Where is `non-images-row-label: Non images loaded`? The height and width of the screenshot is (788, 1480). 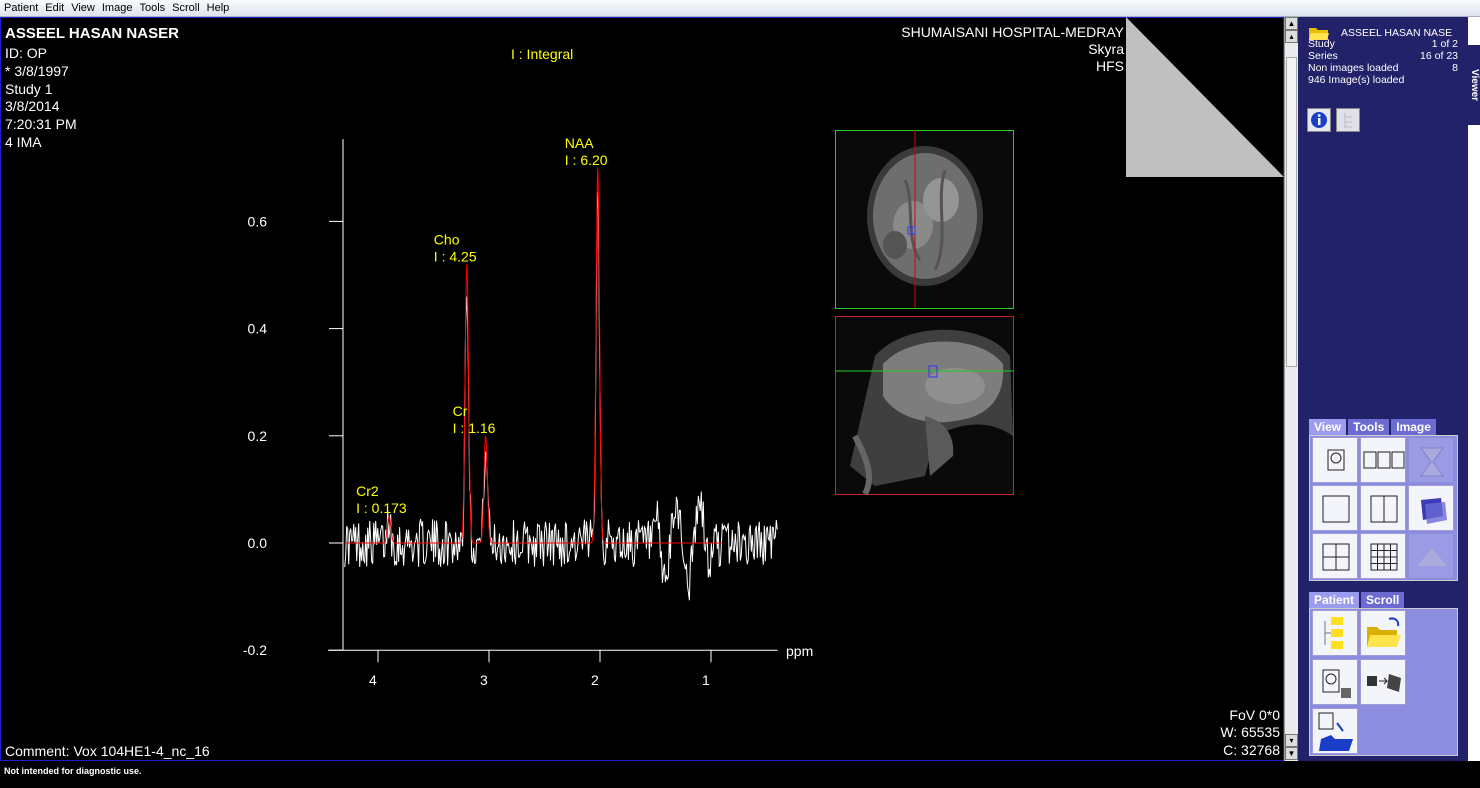 non-images-row-label: Non images loaded is located at coordinates (1353, 68).